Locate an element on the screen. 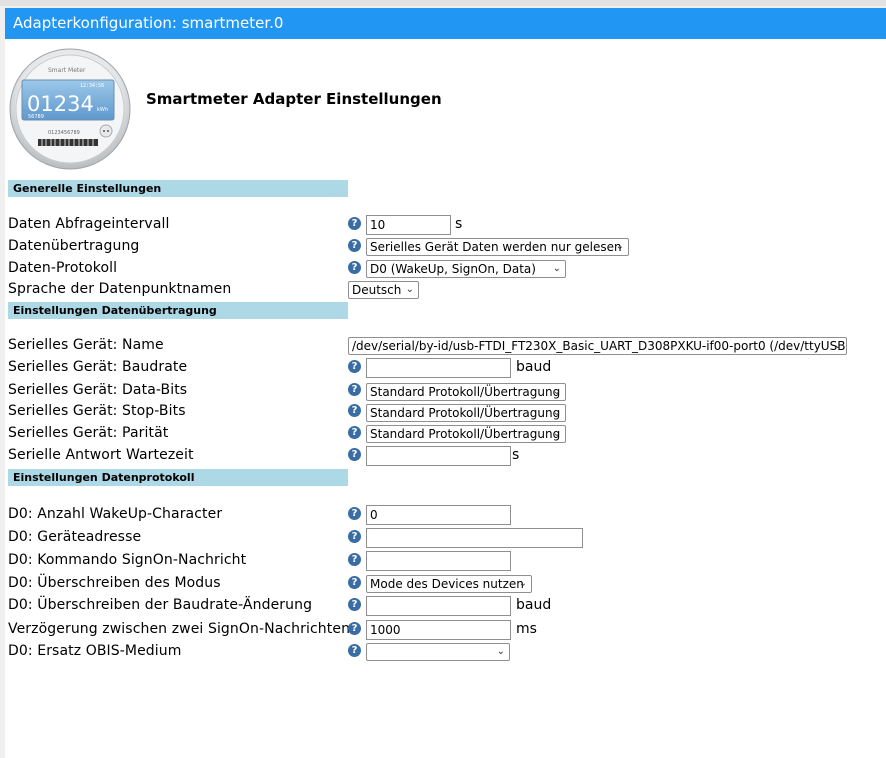 The width and height of the screenshot is (886, 758). response-wait-help-icon: ? is located at coordinates (354, 454).